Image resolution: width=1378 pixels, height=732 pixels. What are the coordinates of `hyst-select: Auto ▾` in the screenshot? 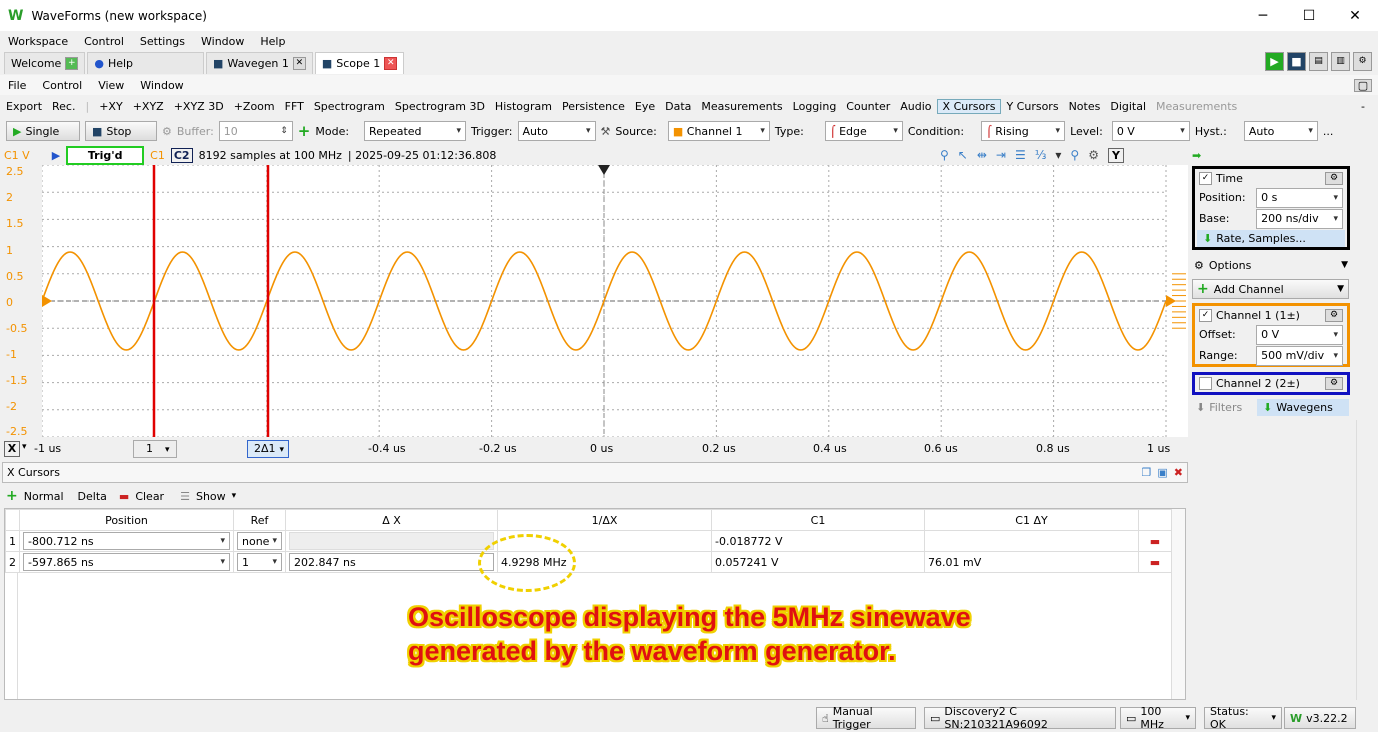 It's located at (1280, 131).